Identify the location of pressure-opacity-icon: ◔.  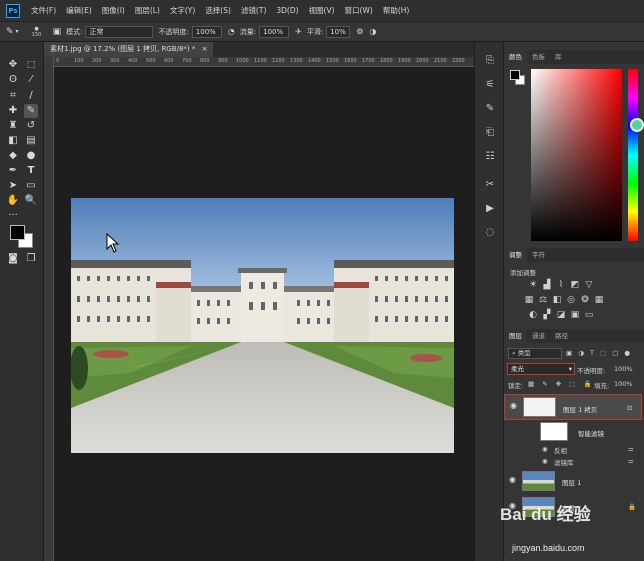
(231, 31).